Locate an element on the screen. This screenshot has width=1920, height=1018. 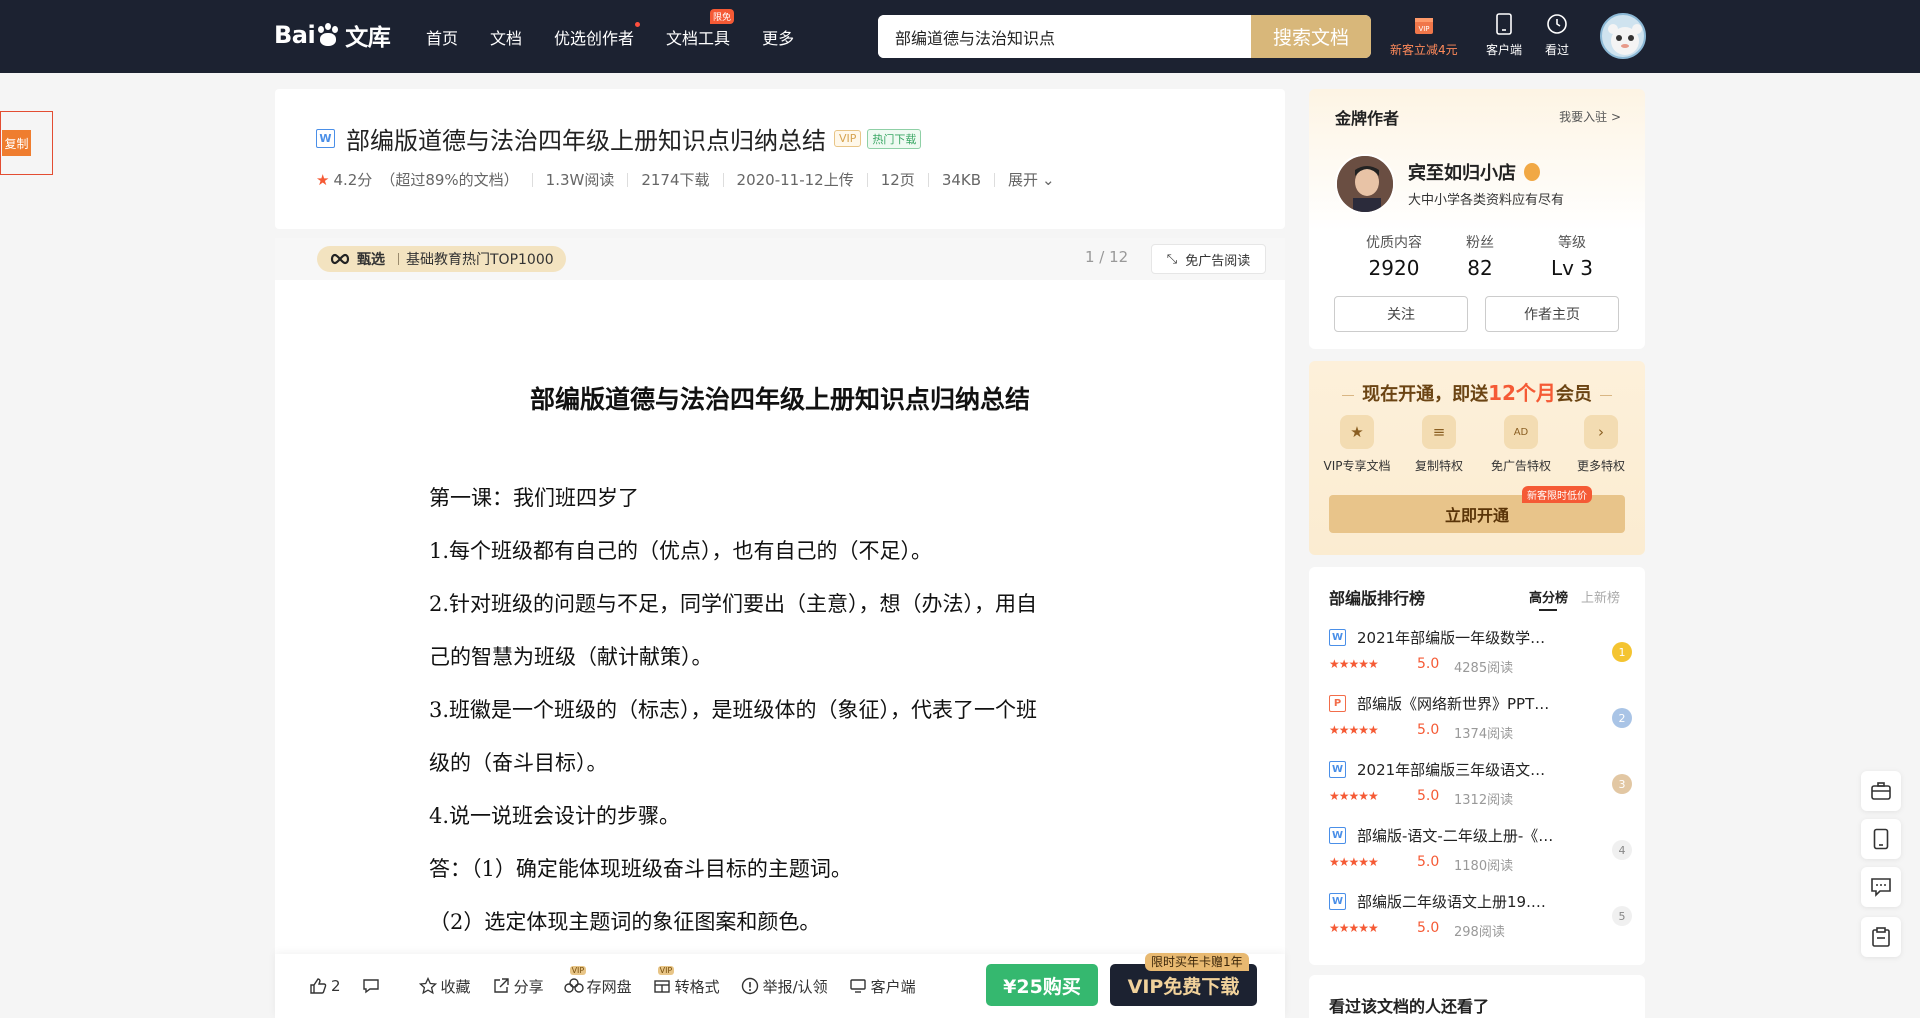
save-to-disk-button: VIP 存网盘 is located at coordinates (597, 981).